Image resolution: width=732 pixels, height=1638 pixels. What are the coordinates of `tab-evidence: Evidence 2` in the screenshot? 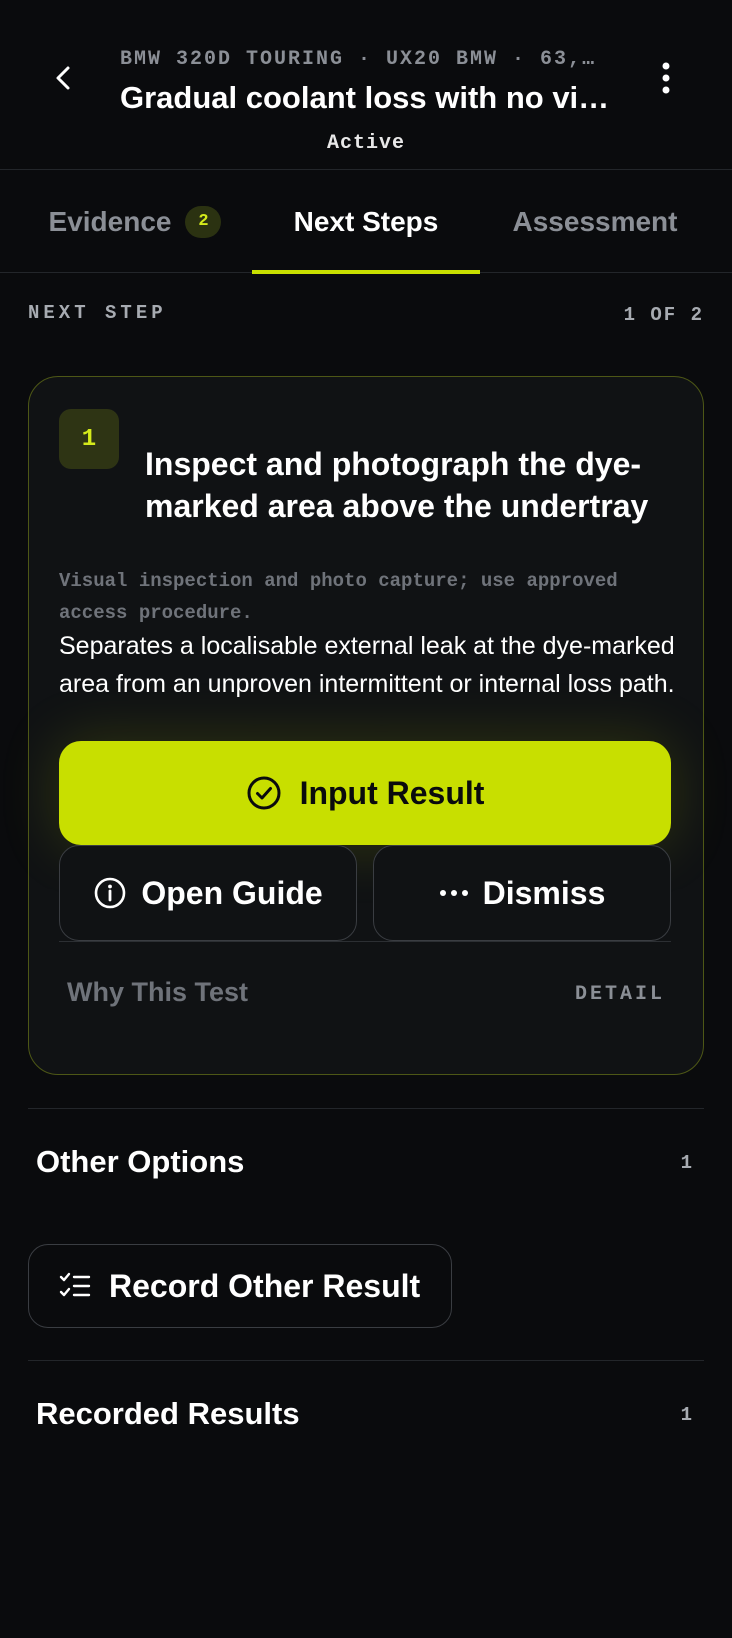 It's located at (135, 221).